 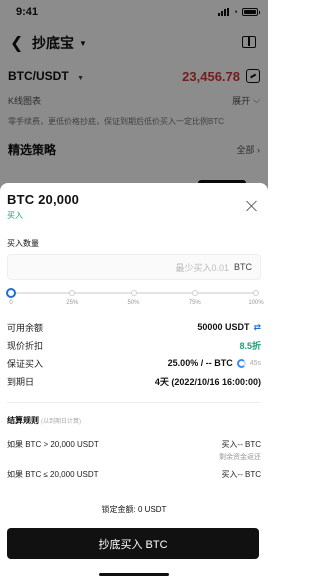 I want to click on rules-note: (以到期日计算), so click(x=61, y=422).